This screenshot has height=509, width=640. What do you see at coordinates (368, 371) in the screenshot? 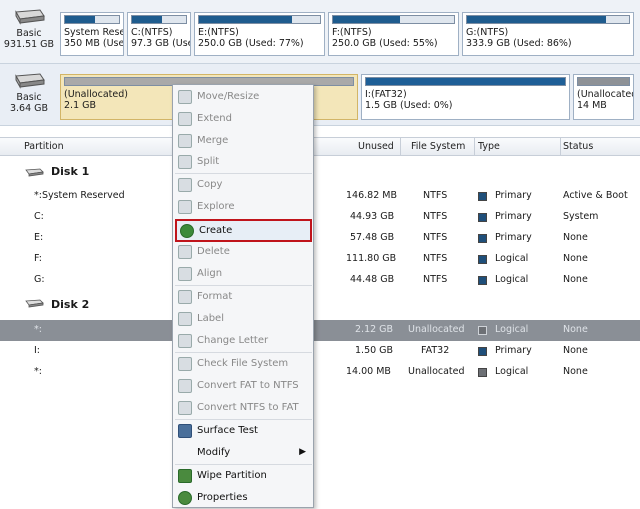
I see `cell-unused: 14.00 MB` at bounding box center [368, 371].